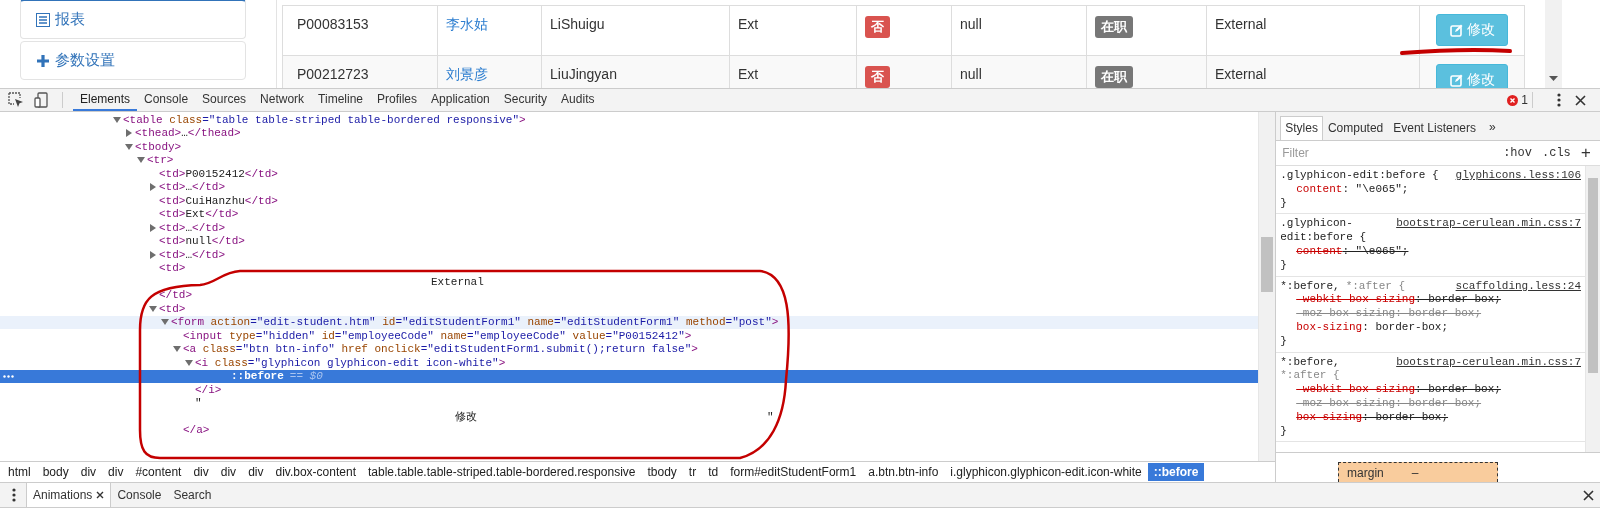 This screenshot has height=518, width=1600. I want to click on error-icon, so click(1513, 100).